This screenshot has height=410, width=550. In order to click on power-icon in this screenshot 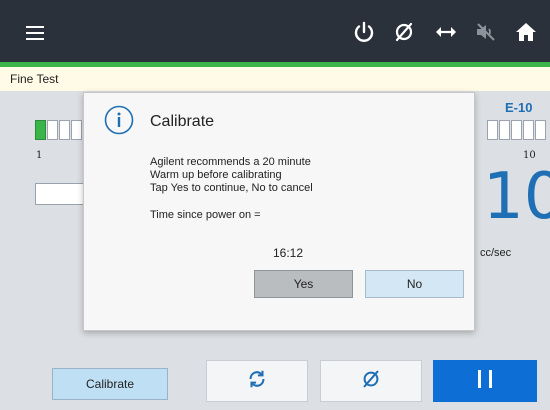, I will do `click(364, 32)`.